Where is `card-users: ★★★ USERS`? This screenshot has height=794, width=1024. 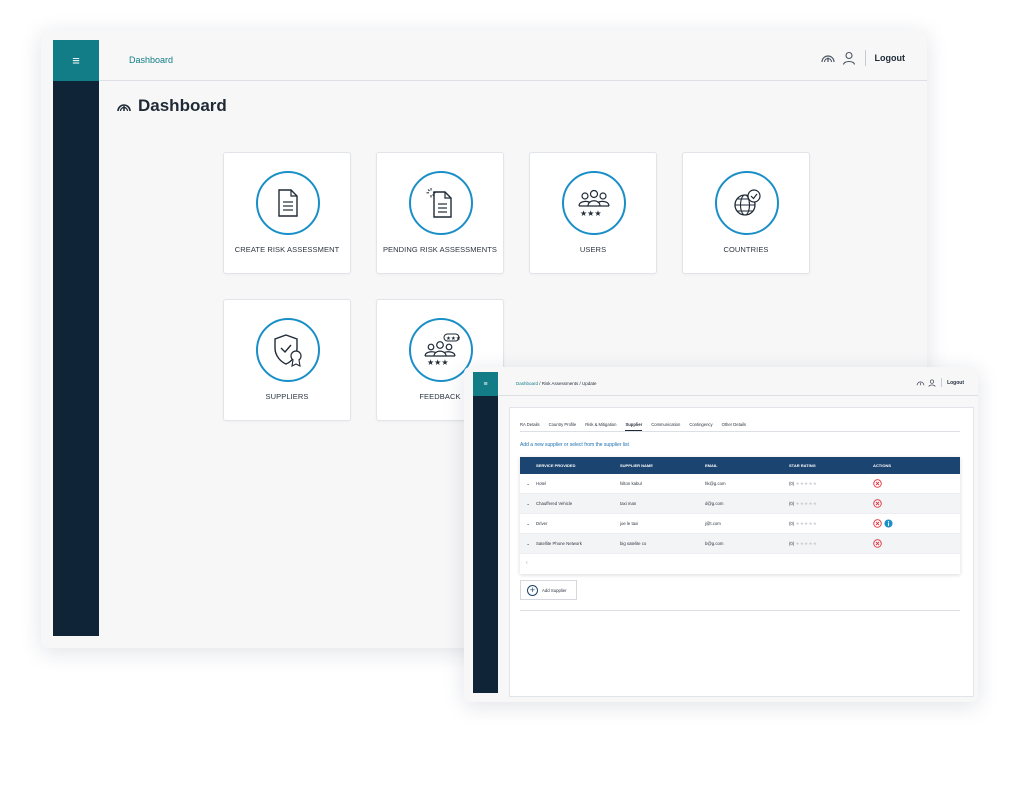 card-users: ★★★ USERS is located at coordinates (593, 213).